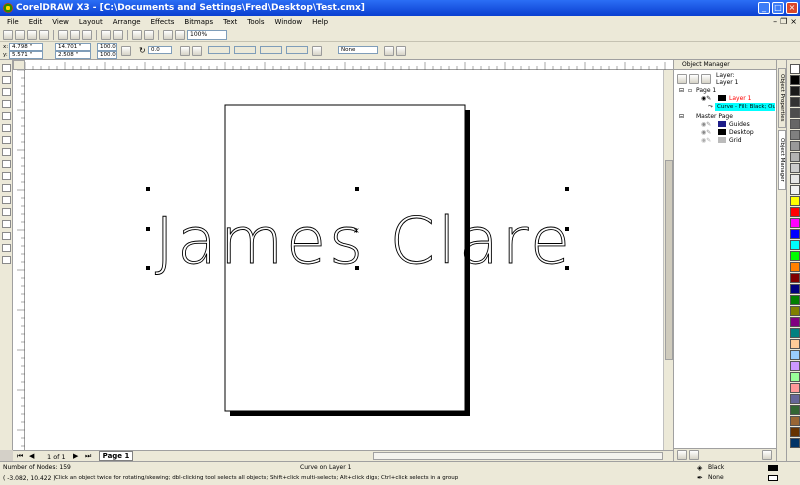 Image resolution: width=800 pixels, height=485 pixels. I want to click on x-position-field: 4.798 ", so click(26, 47).